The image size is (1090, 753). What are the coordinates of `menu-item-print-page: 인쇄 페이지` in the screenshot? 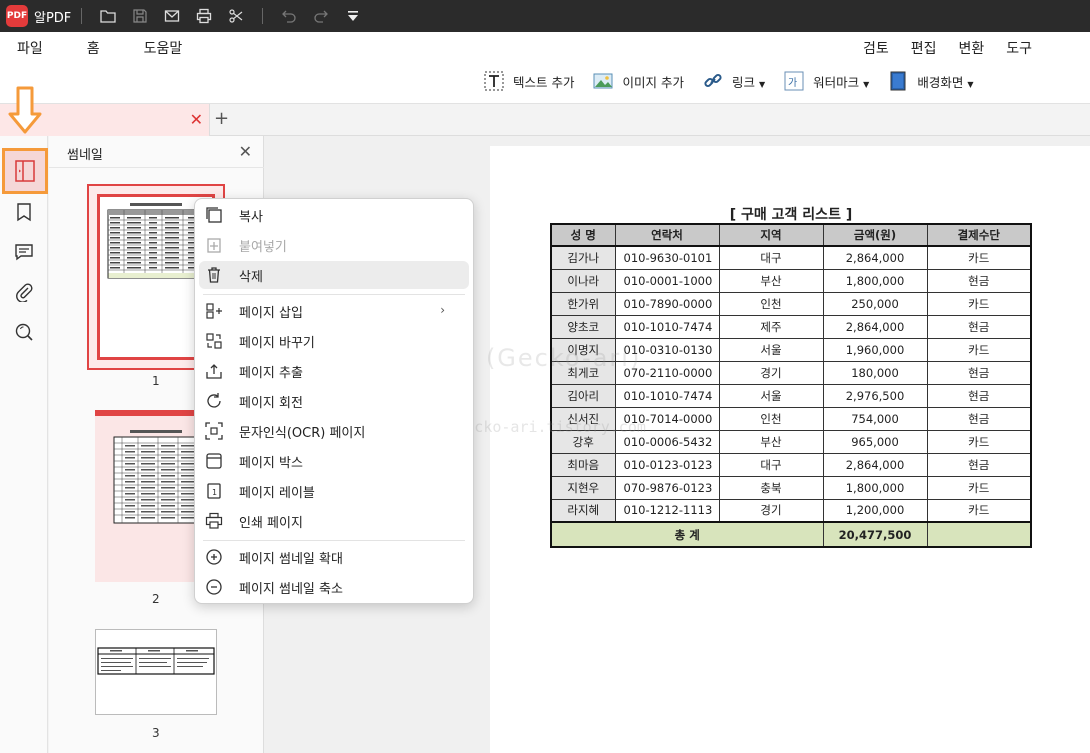 It's located at (334, 521).